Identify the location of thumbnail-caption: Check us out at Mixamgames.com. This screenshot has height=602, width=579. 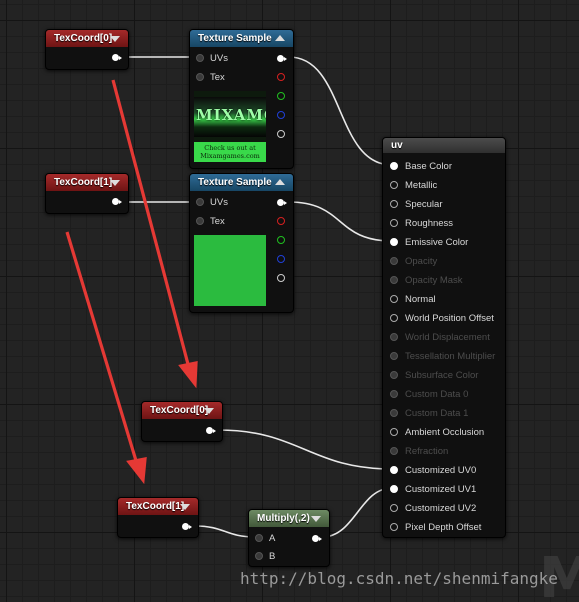
(230, 152).